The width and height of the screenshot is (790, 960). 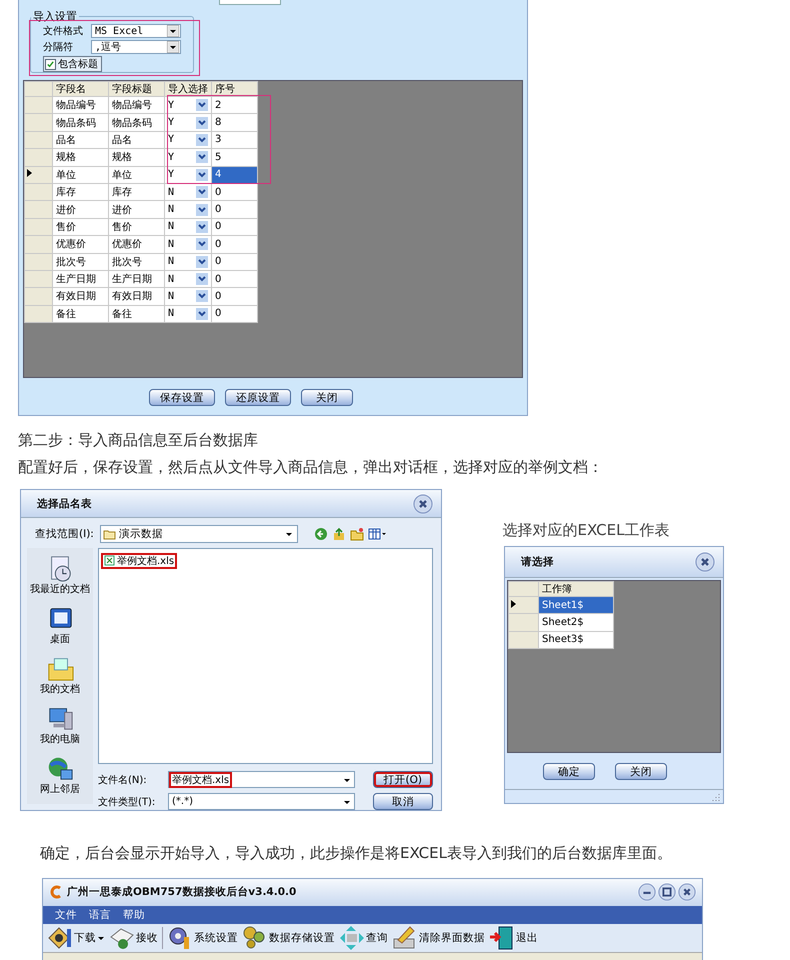 What do you see at coordinates (136, 47) in the screenshot?
I see `separator-dropdown: ,逗号` at bounding box center [136, 47].